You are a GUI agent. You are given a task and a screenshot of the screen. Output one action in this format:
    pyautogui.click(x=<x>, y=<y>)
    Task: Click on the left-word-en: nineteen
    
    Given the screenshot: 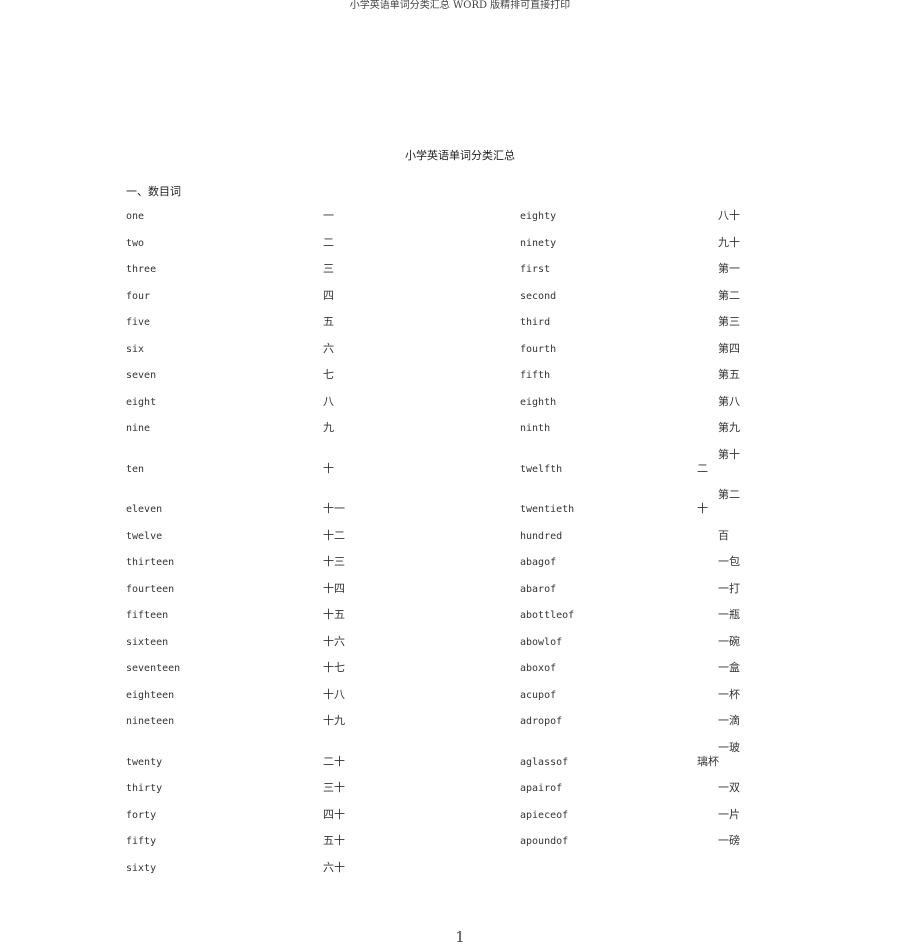 What is the action you would take?
    pyautogui.click(x=150, y=721)
    